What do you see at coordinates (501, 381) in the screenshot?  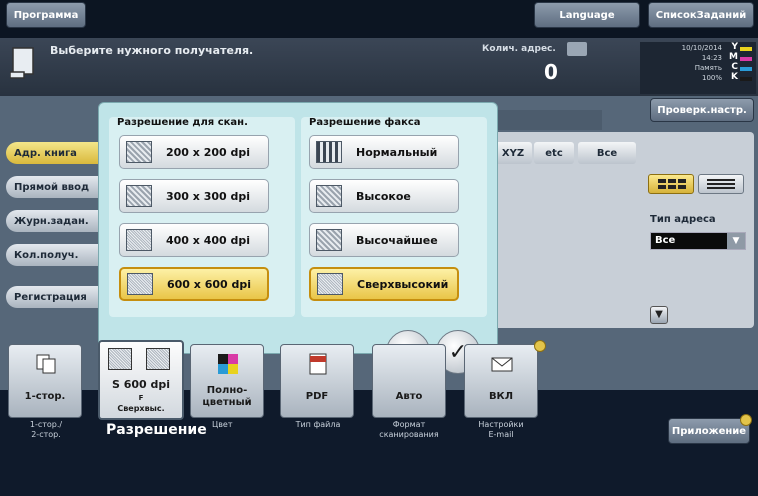 I see `tile-email-settings: ВКЛ` at bounding box center [501, 381].